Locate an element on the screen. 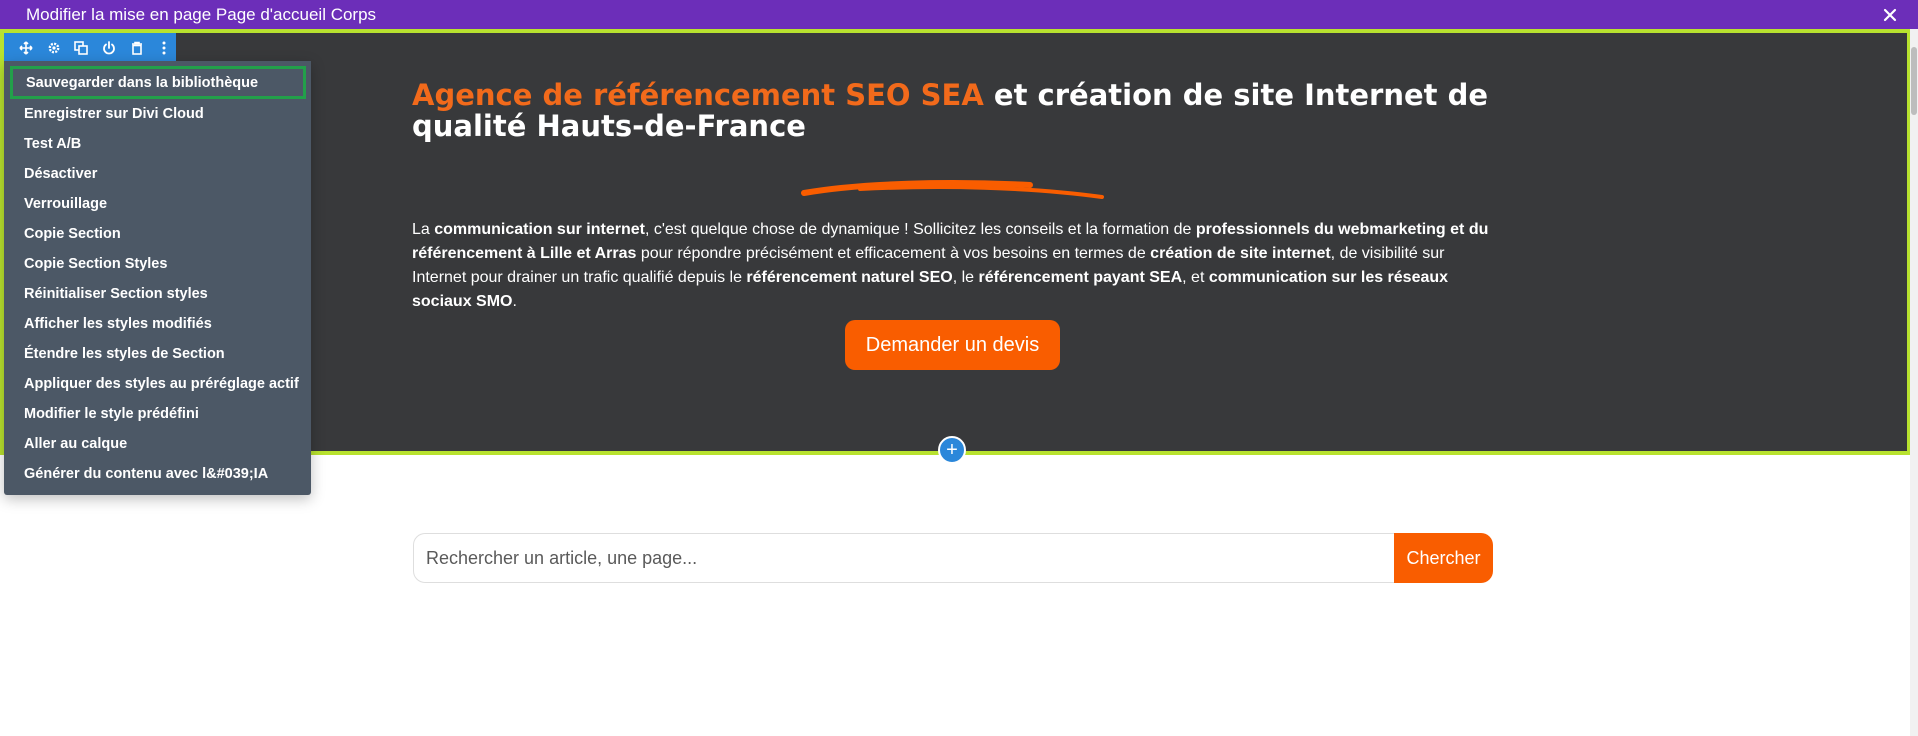 This screenshot has width=1918, height=736. menu-item-disable: Désactiver is located at coordinates (157, 174).